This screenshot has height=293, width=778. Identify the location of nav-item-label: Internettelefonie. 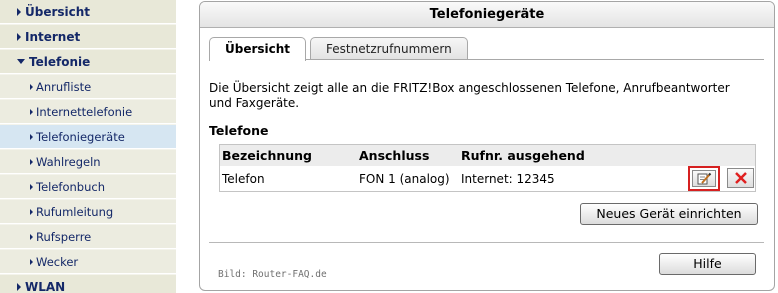
(84, 111).